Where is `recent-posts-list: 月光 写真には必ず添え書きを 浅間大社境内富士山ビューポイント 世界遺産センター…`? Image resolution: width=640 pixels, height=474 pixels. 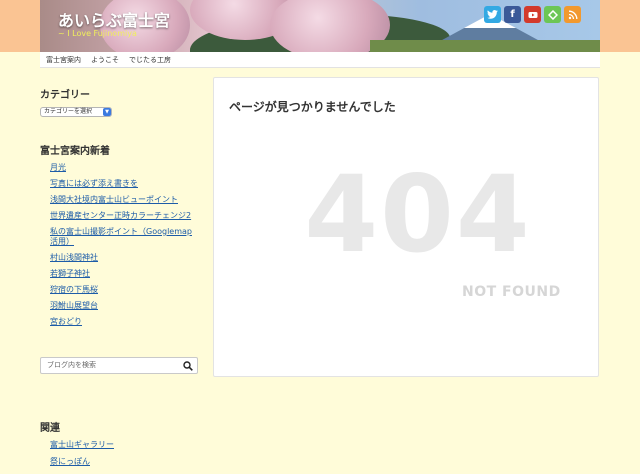 recent-posts-list: 月光 写真には必ず添え書きを 浅間大社境内富士山ビューポイント 世界遺産センター… is located at coordinates (125, 248).